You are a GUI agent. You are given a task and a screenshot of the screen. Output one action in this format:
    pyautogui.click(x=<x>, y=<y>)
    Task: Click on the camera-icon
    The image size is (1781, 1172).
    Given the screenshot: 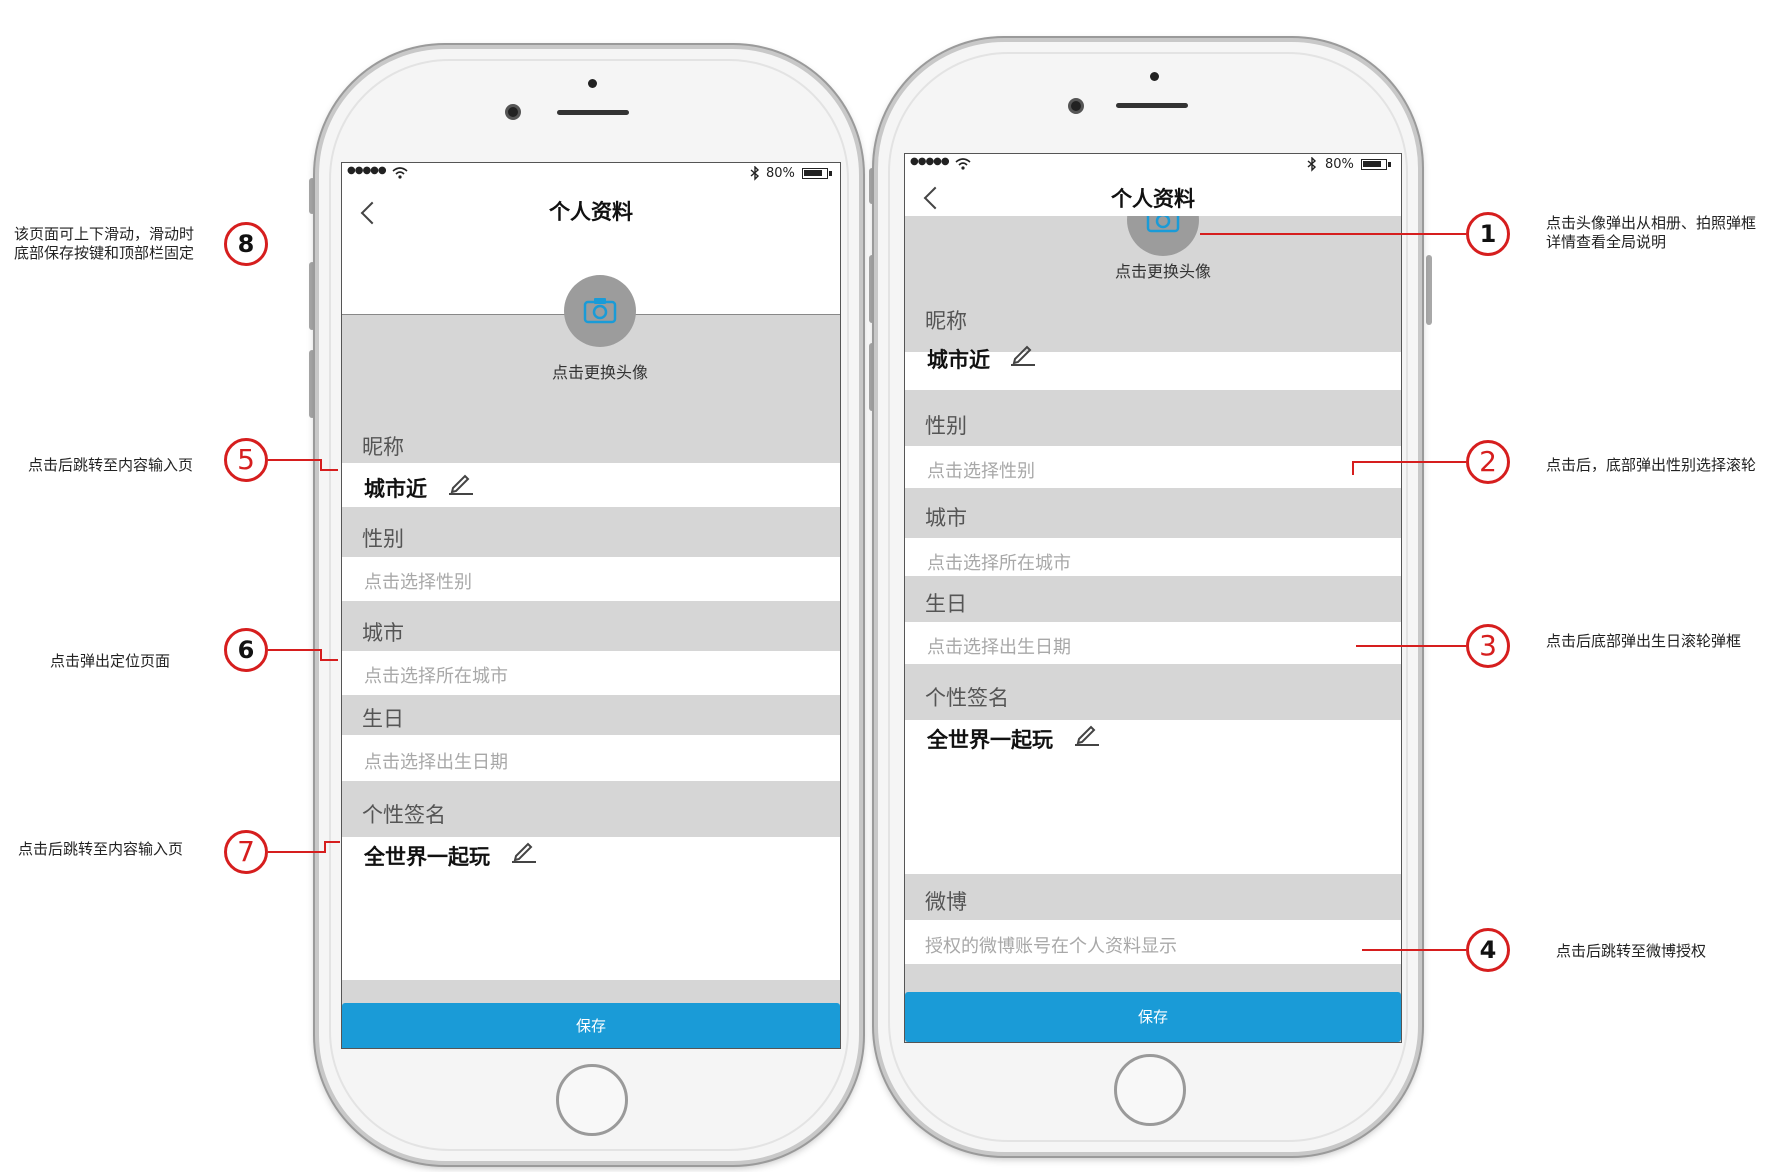 What is the action you would take?
    pyautogui.click(x=600, y=311)
    